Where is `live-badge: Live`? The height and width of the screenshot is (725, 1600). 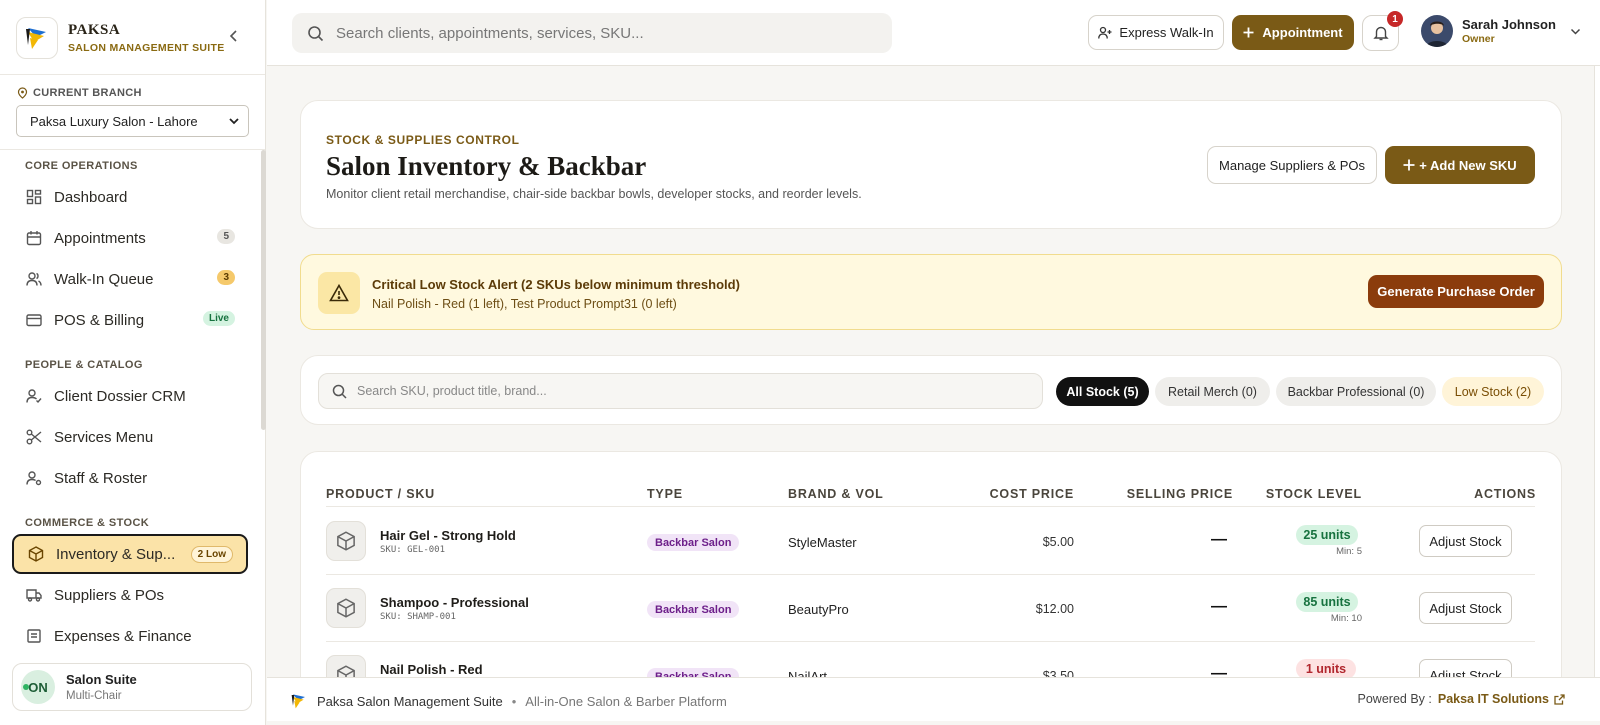 live-badge: Live is located at coordinates (218, 318).